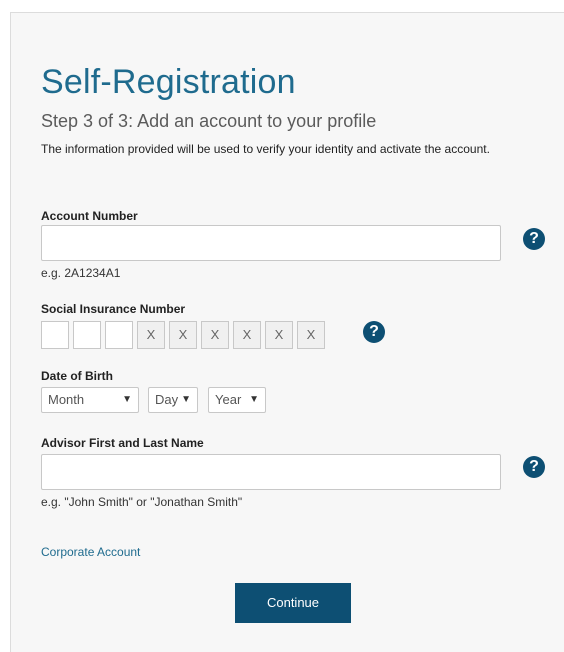 Image resolution: width=564 pixels, height=652 pixels. Describe the element at coordinates (81, 273) in the screenshot. I see `account-number-hint: e.g. 2A1234A1` at that location.